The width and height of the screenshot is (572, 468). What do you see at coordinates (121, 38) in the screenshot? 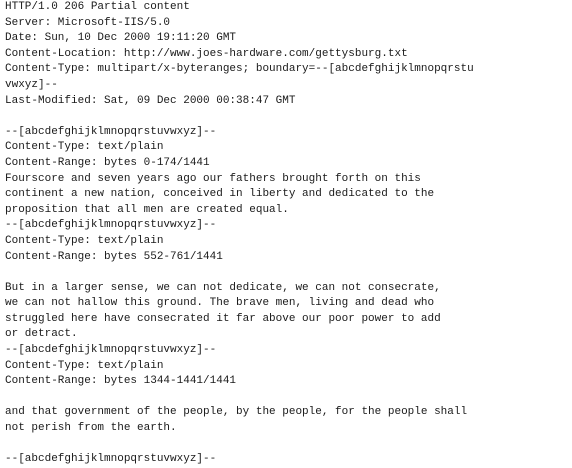
I see `date-header: Date: Sun, 10 Dec 2000 19:11:20 GMT` at bounding box center [121, 38].